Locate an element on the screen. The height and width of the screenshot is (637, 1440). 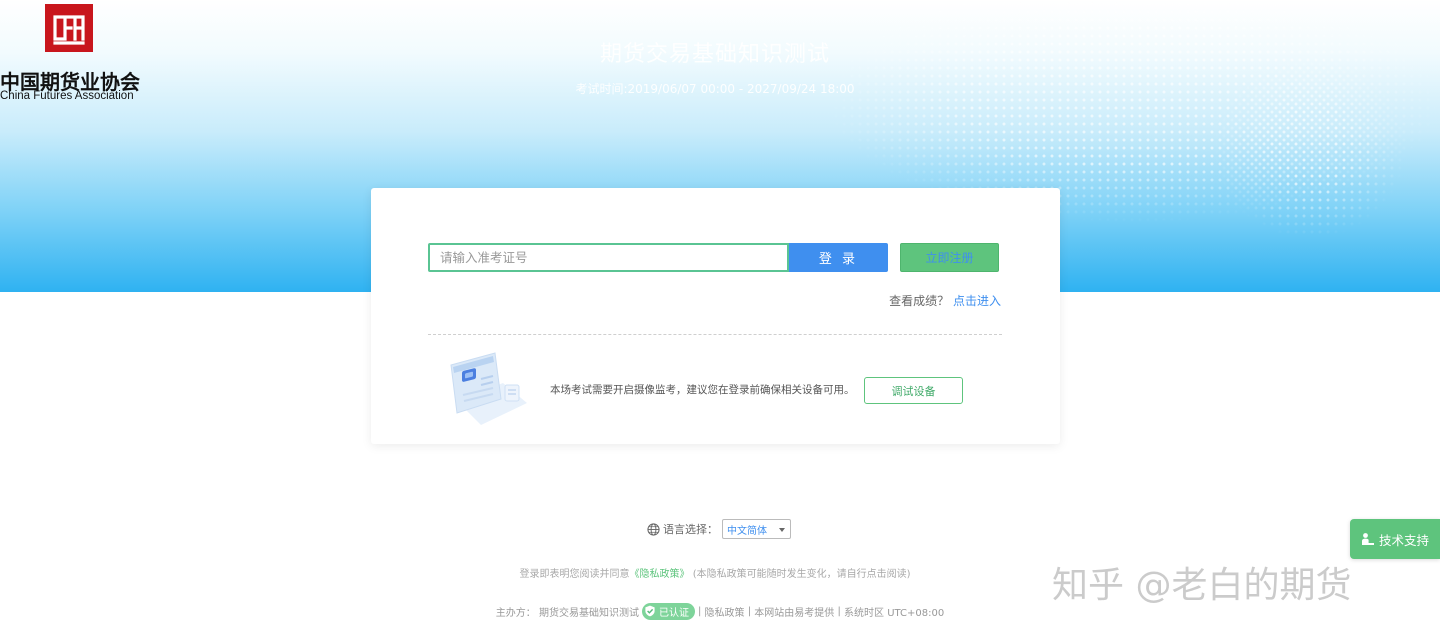
organizer-name: 期货交易基础知识测试 is located at coordinates (588, 613).